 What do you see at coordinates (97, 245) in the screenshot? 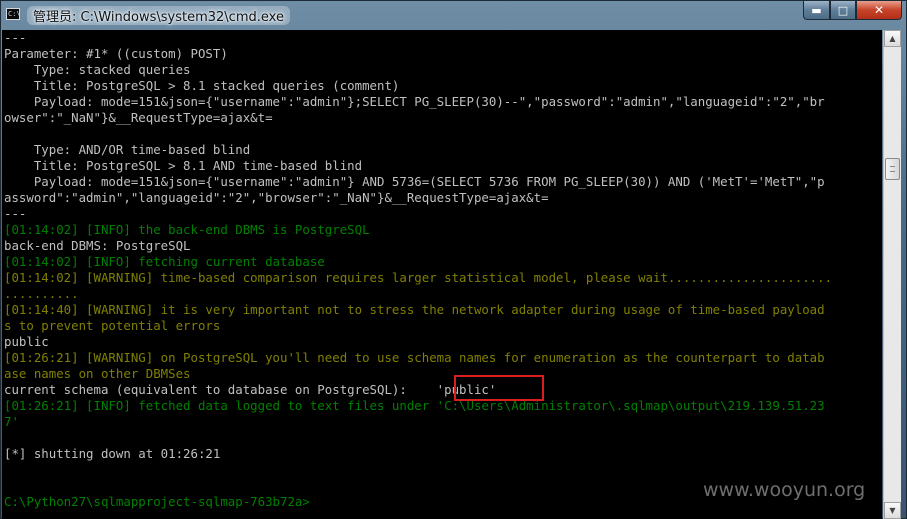
I see `console-line: back-end DBMS: PostgreSQL` at bounding box center [97, 245].